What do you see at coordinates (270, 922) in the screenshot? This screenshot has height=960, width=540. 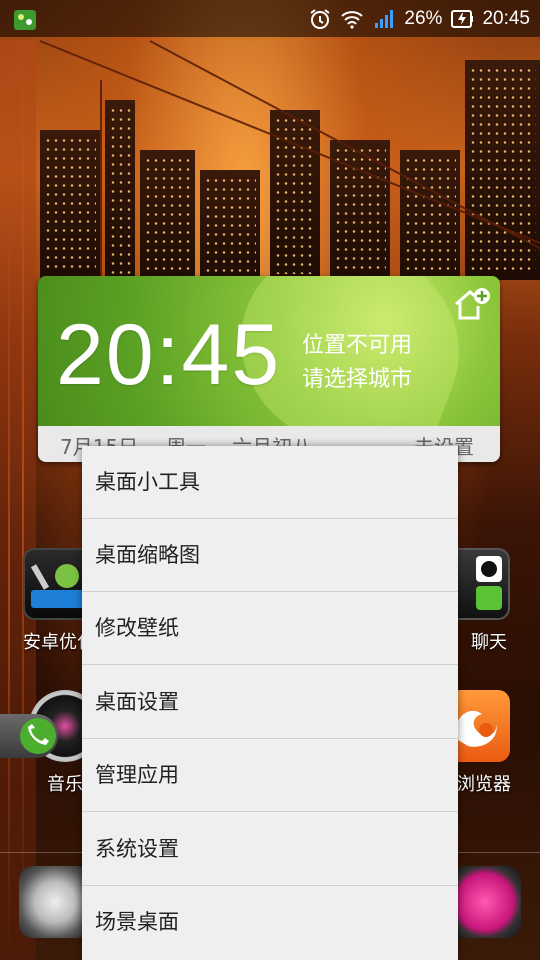 I see `menu-item-scene-desktop: 场景桌面` at bounding box center [270, 922].